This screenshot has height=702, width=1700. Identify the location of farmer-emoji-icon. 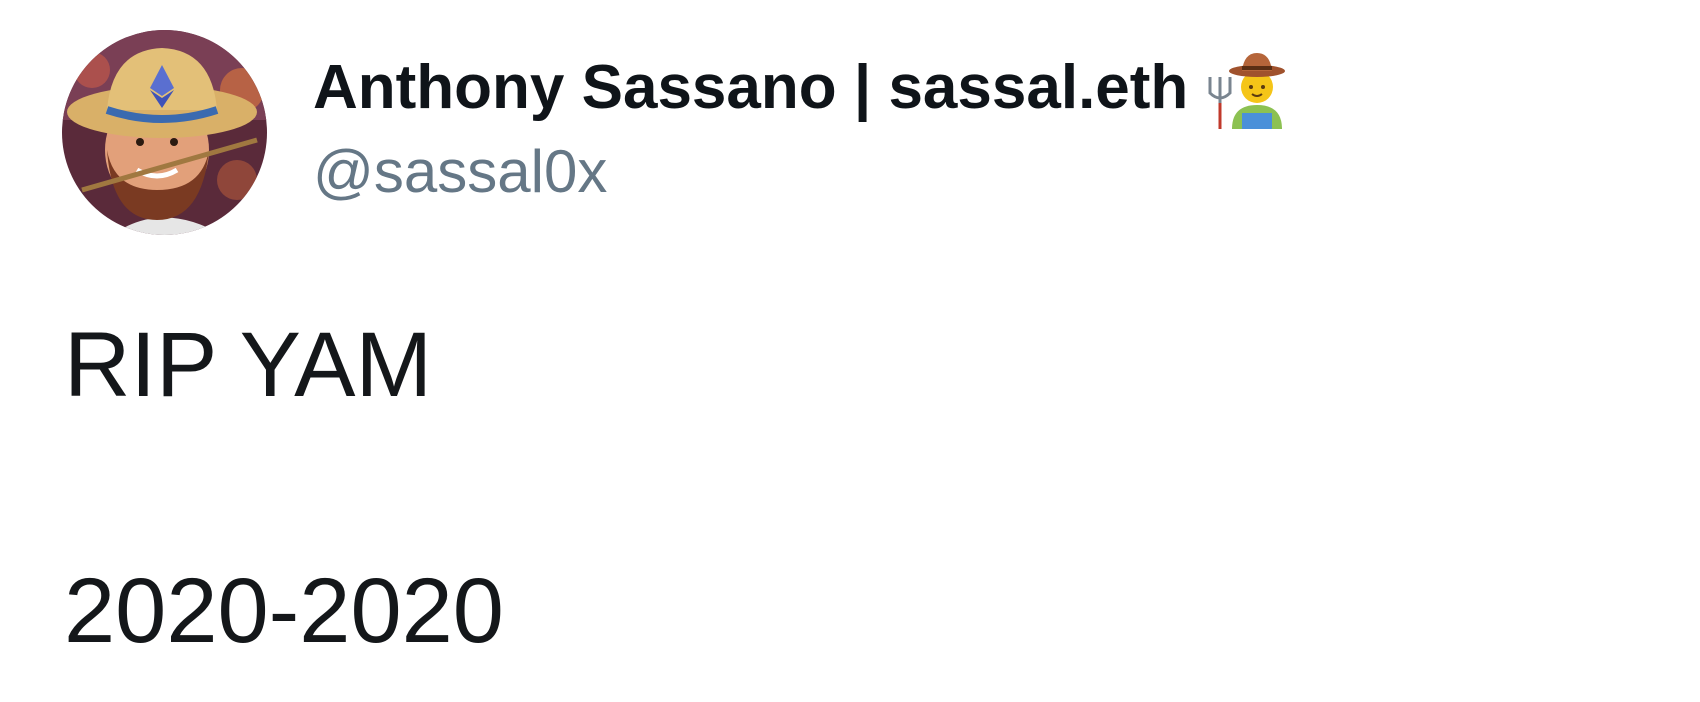
(1247, 88).